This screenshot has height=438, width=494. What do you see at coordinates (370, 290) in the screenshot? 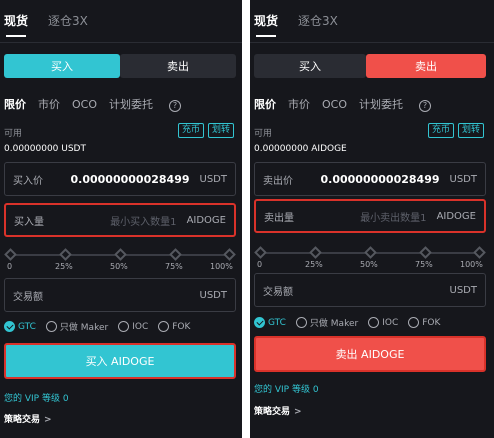
I see `sell-total-field: 交易额 USDT` at bounding box center [370, 290].